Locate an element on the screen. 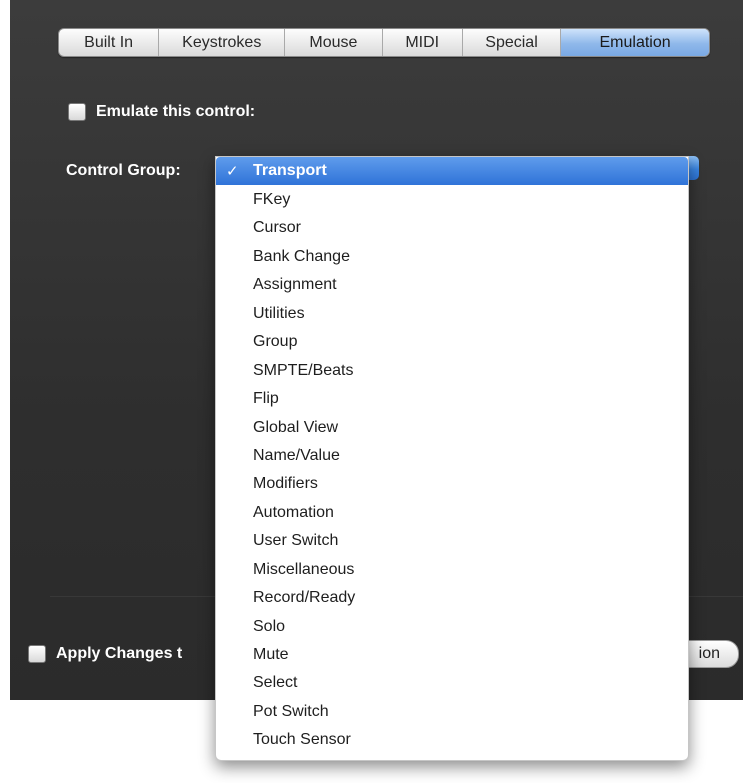 Image resolution: width=743 pixels, height=783 pixels. tab-emulation: Emulation is located at coordinates (635, 42).